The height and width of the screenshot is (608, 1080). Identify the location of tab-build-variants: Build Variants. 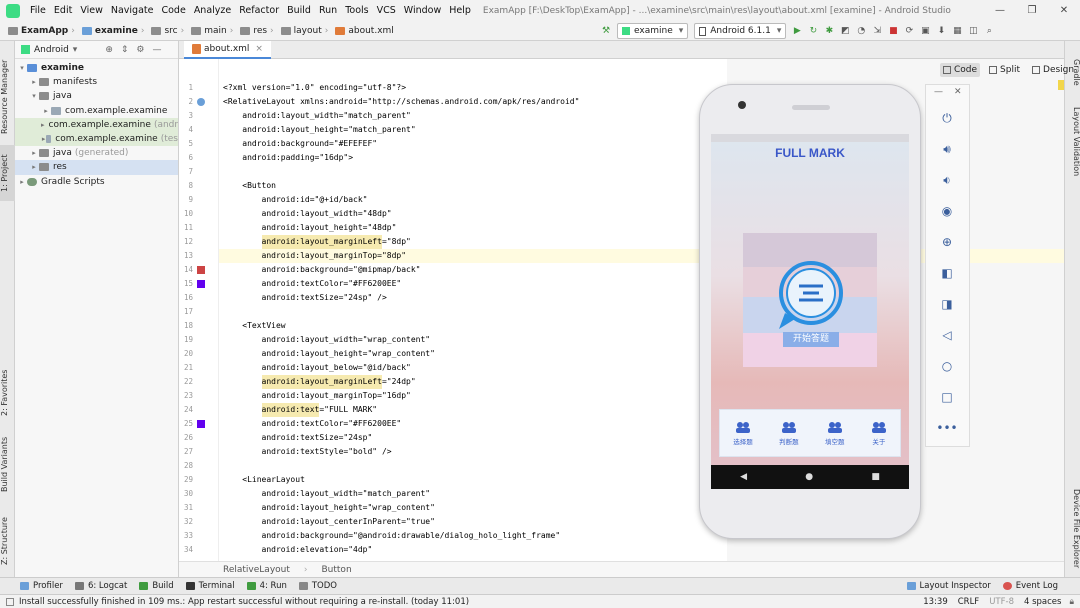
(7, 464).